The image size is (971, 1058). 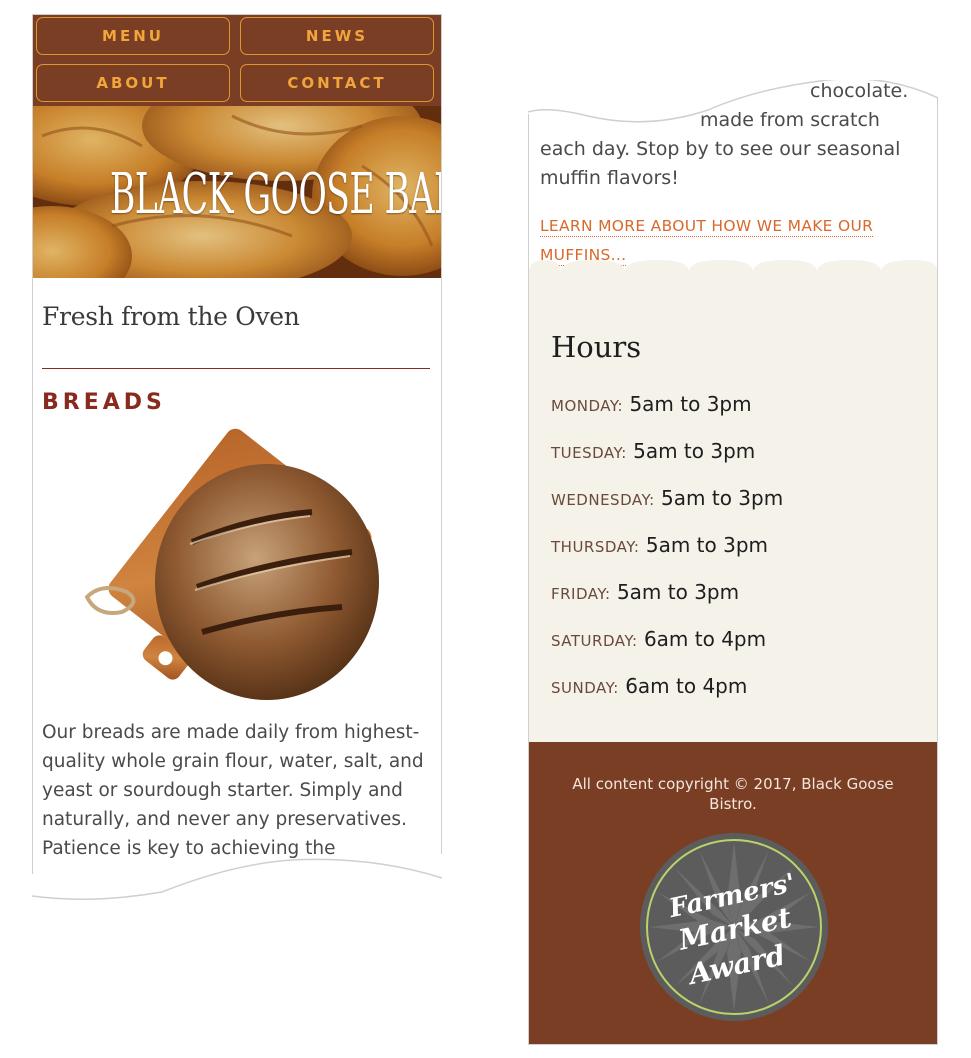 I want to click on day-label: FRIDAY:, so click(x=581, y=594).